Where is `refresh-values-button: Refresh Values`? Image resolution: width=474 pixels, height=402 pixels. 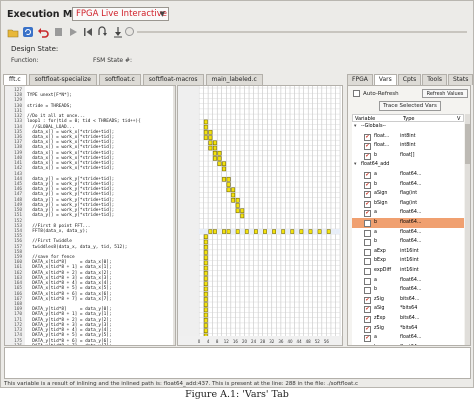
refresh-values-button: Refresh Values is located at coordinates (445, 93).